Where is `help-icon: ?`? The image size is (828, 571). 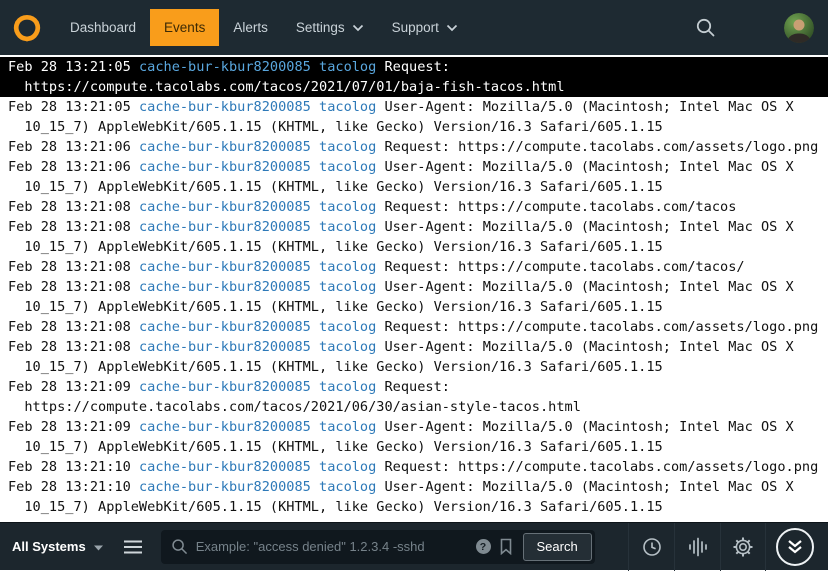 help-icon: ? is located at coordinates (483, 546).